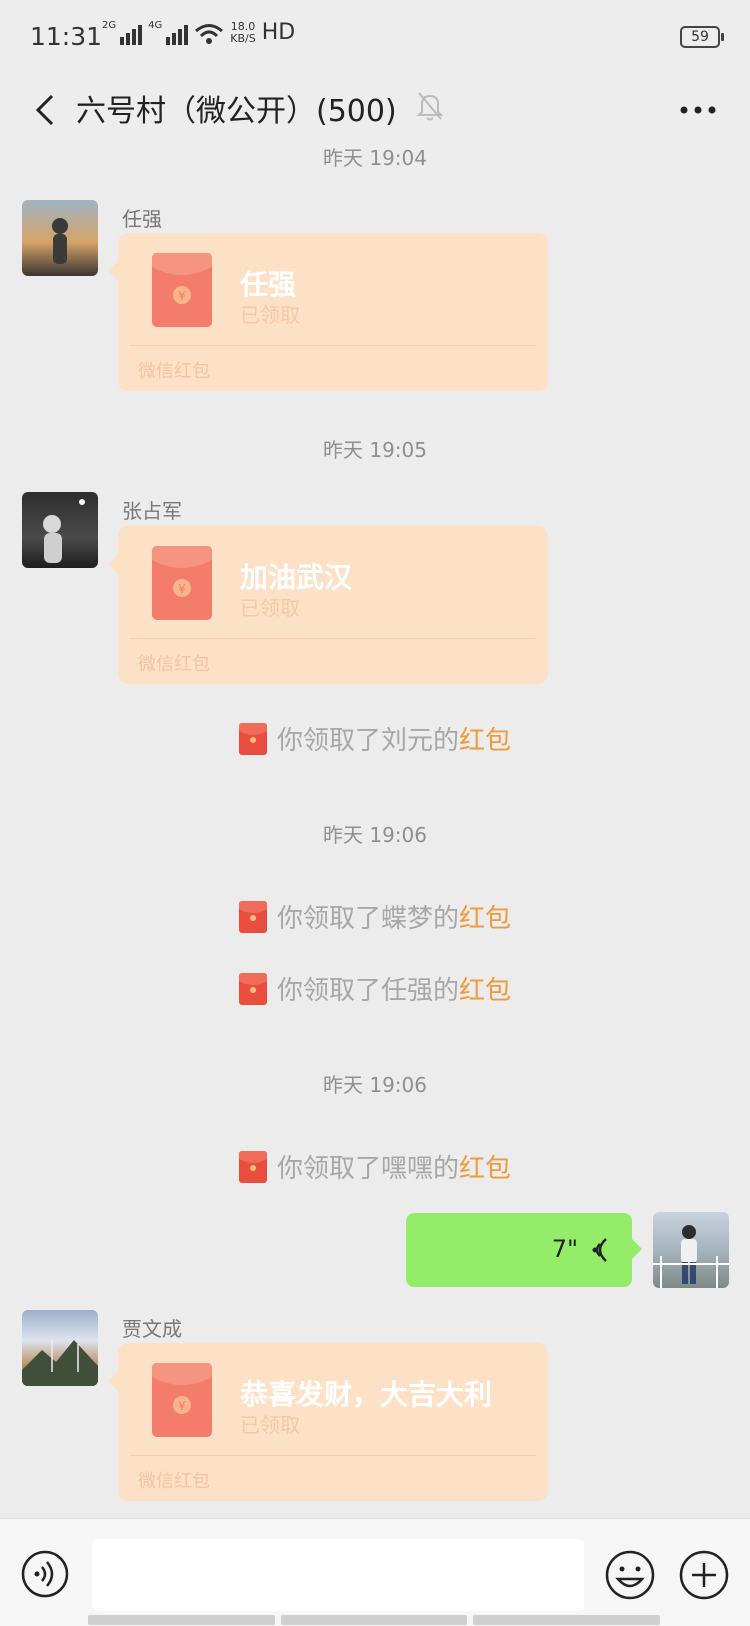 This screenshot has width=750, height=1626. Describe the element at coordinates (328, 312) in the screenshot. I see `red-packet-message: ¥ 任强 已领取 微信红包` at that location.